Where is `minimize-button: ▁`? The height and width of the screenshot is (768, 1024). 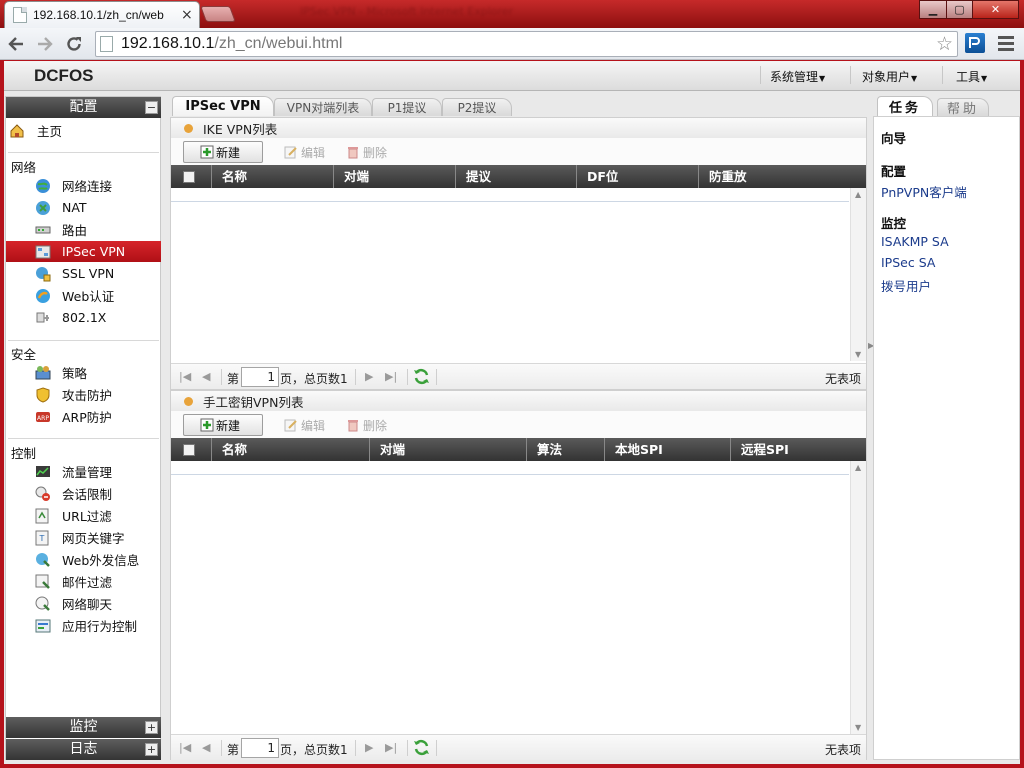 minimize-button: ▁ is located at coordinates (933, 9).